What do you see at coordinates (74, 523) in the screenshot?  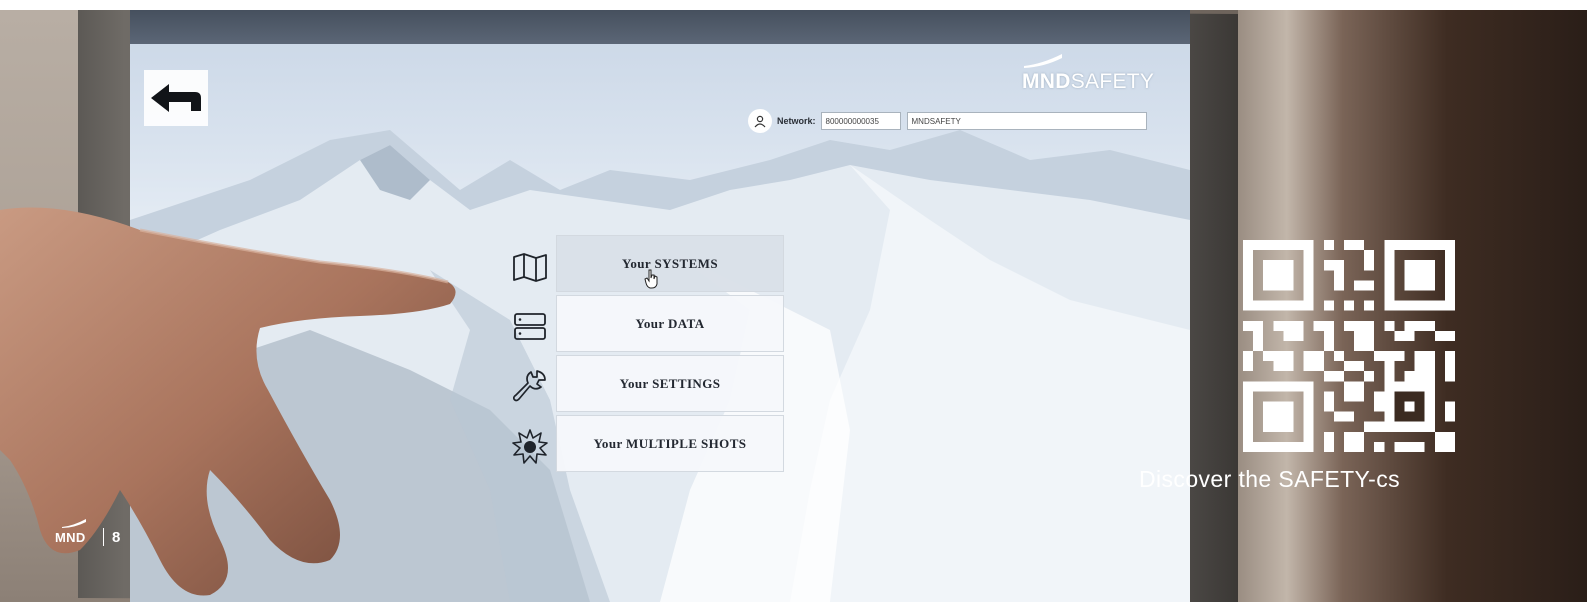 I see `footer-logo-swoosh-icon` at bounding box center [74, 523].